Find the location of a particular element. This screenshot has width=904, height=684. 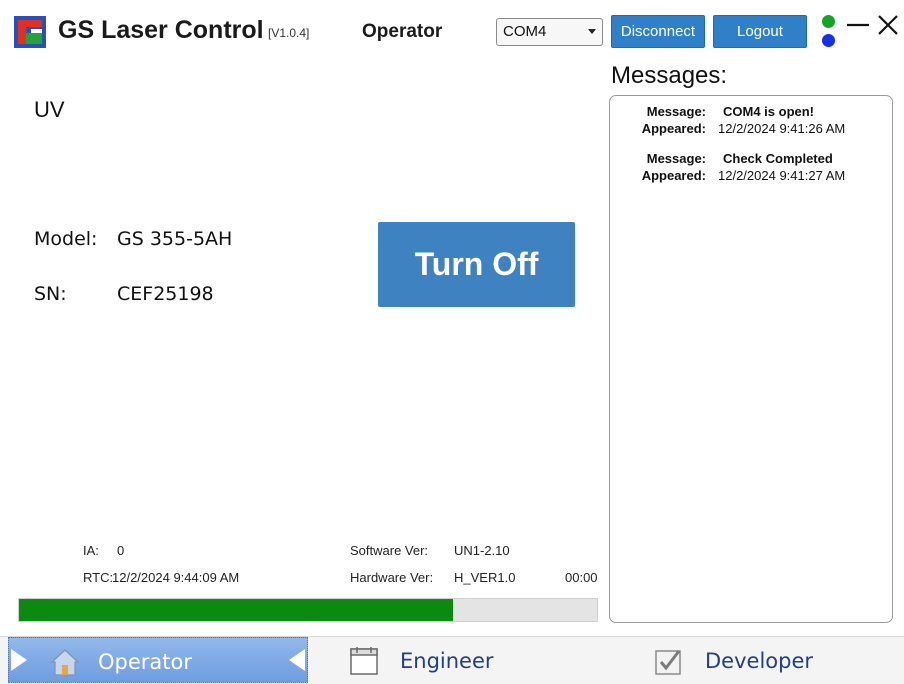

turn-off-button: Turn Off is located at coordinates (476, 264).